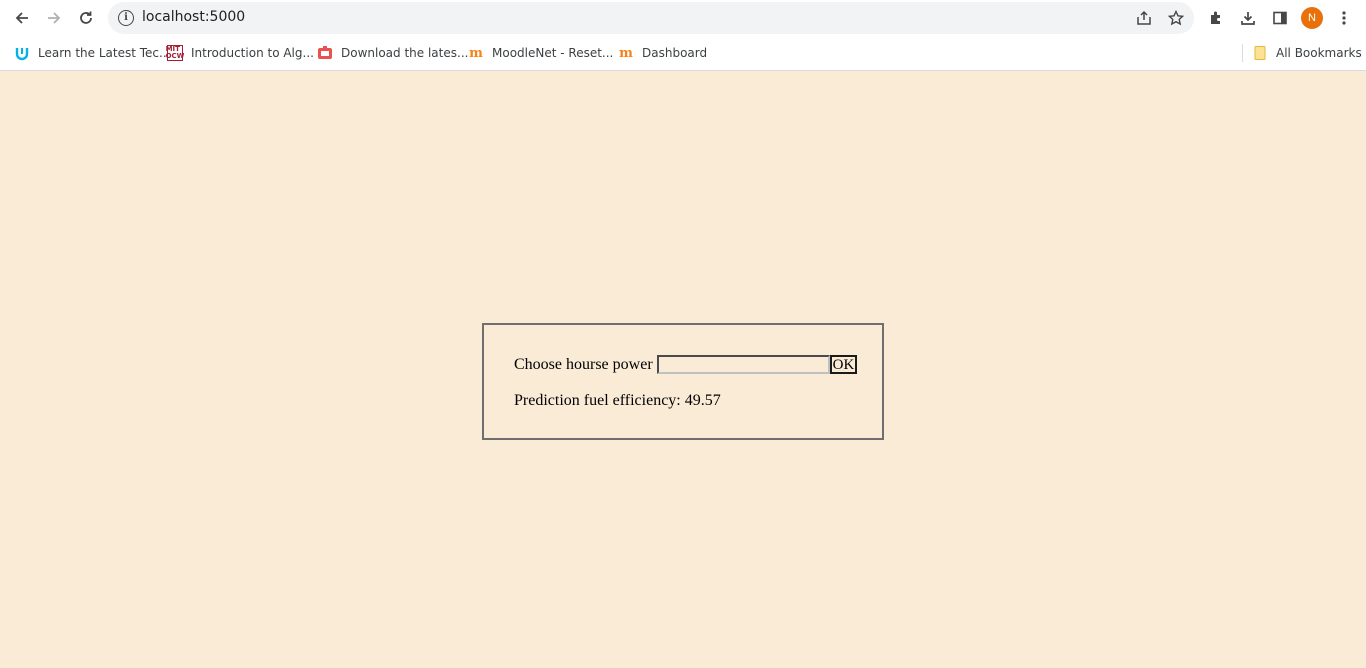  I want to click on forward-button, so click(54, 18).